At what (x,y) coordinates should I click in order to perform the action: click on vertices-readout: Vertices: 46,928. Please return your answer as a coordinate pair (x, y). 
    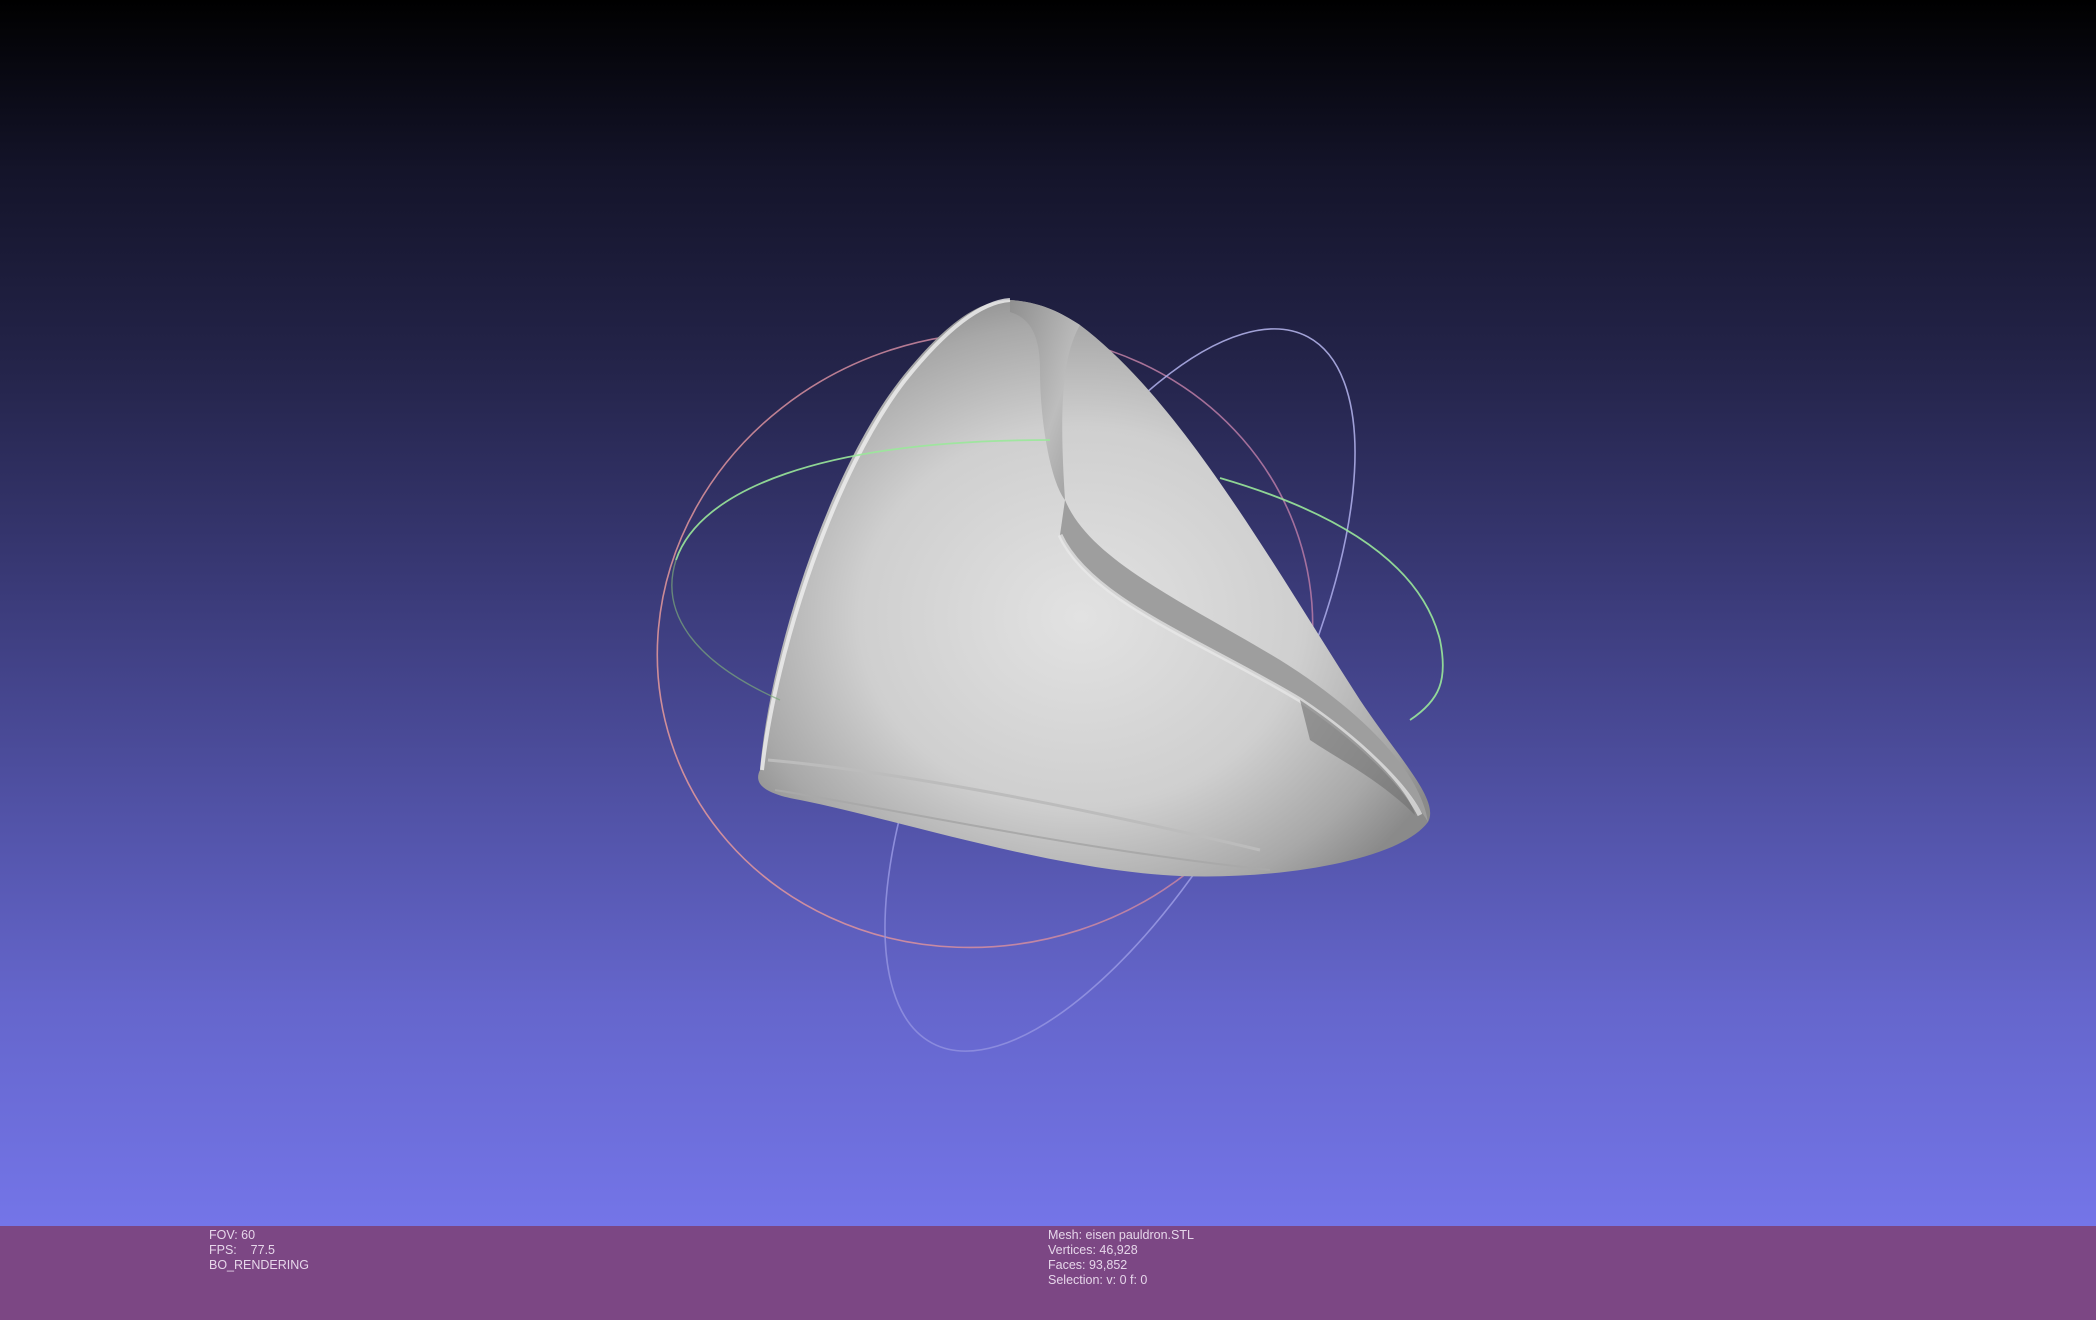
    Looking at the image, I should click on (1093, 1250).